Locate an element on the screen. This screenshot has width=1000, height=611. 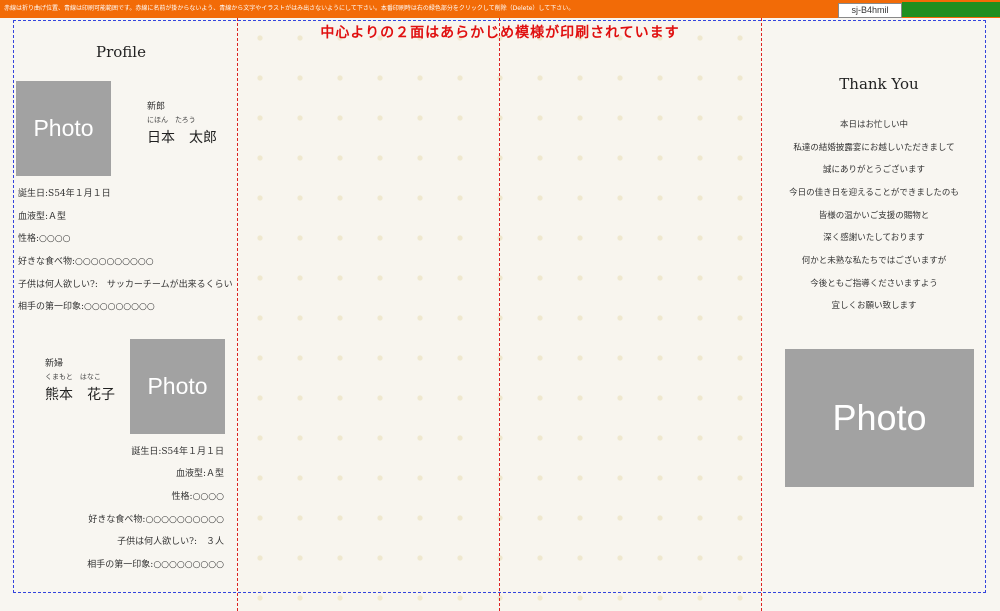
thankyou-photo-label: Photo is located at coordinates (879, 417).